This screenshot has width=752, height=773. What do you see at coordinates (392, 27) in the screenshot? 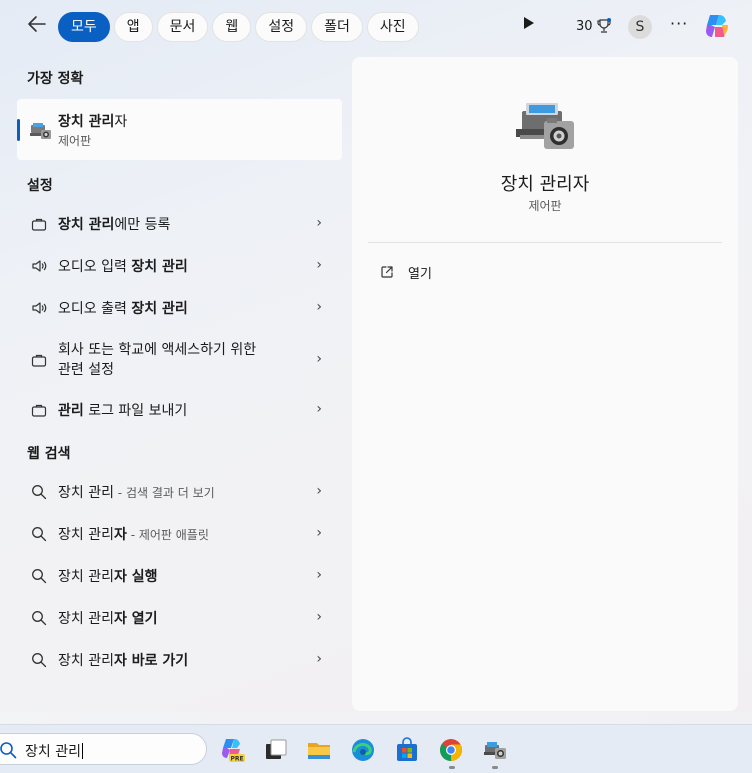
I see `filter-photos: 사진` at bounding box center [392, 27].